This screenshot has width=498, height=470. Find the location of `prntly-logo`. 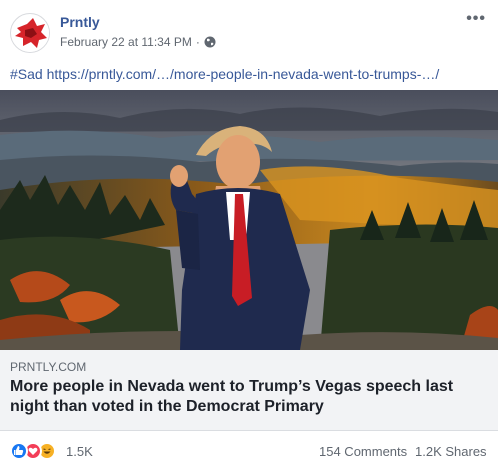

prntly-logo is located at coordinates (30, 33).